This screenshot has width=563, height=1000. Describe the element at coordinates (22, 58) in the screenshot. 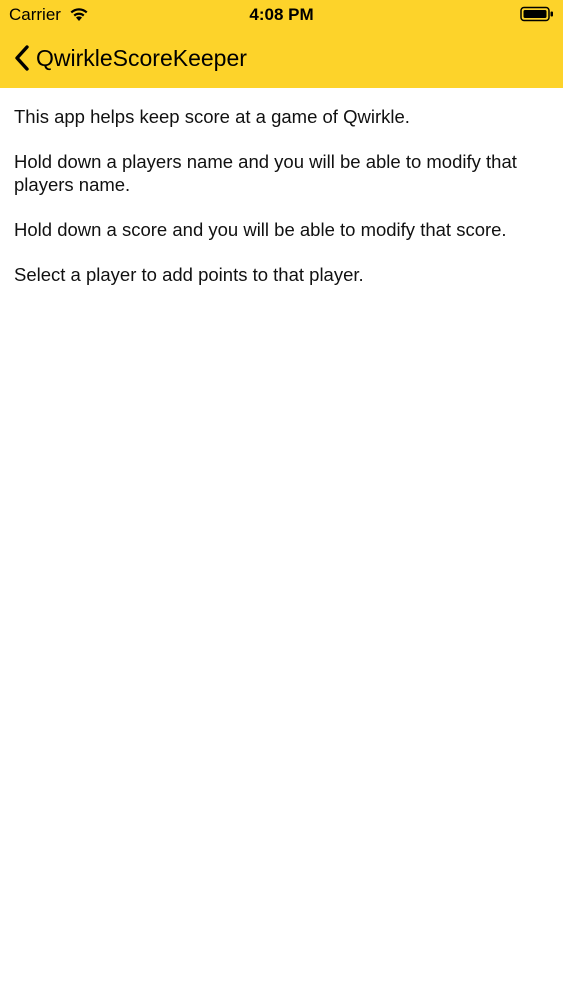

I see `chevron-left-icon` at that location.